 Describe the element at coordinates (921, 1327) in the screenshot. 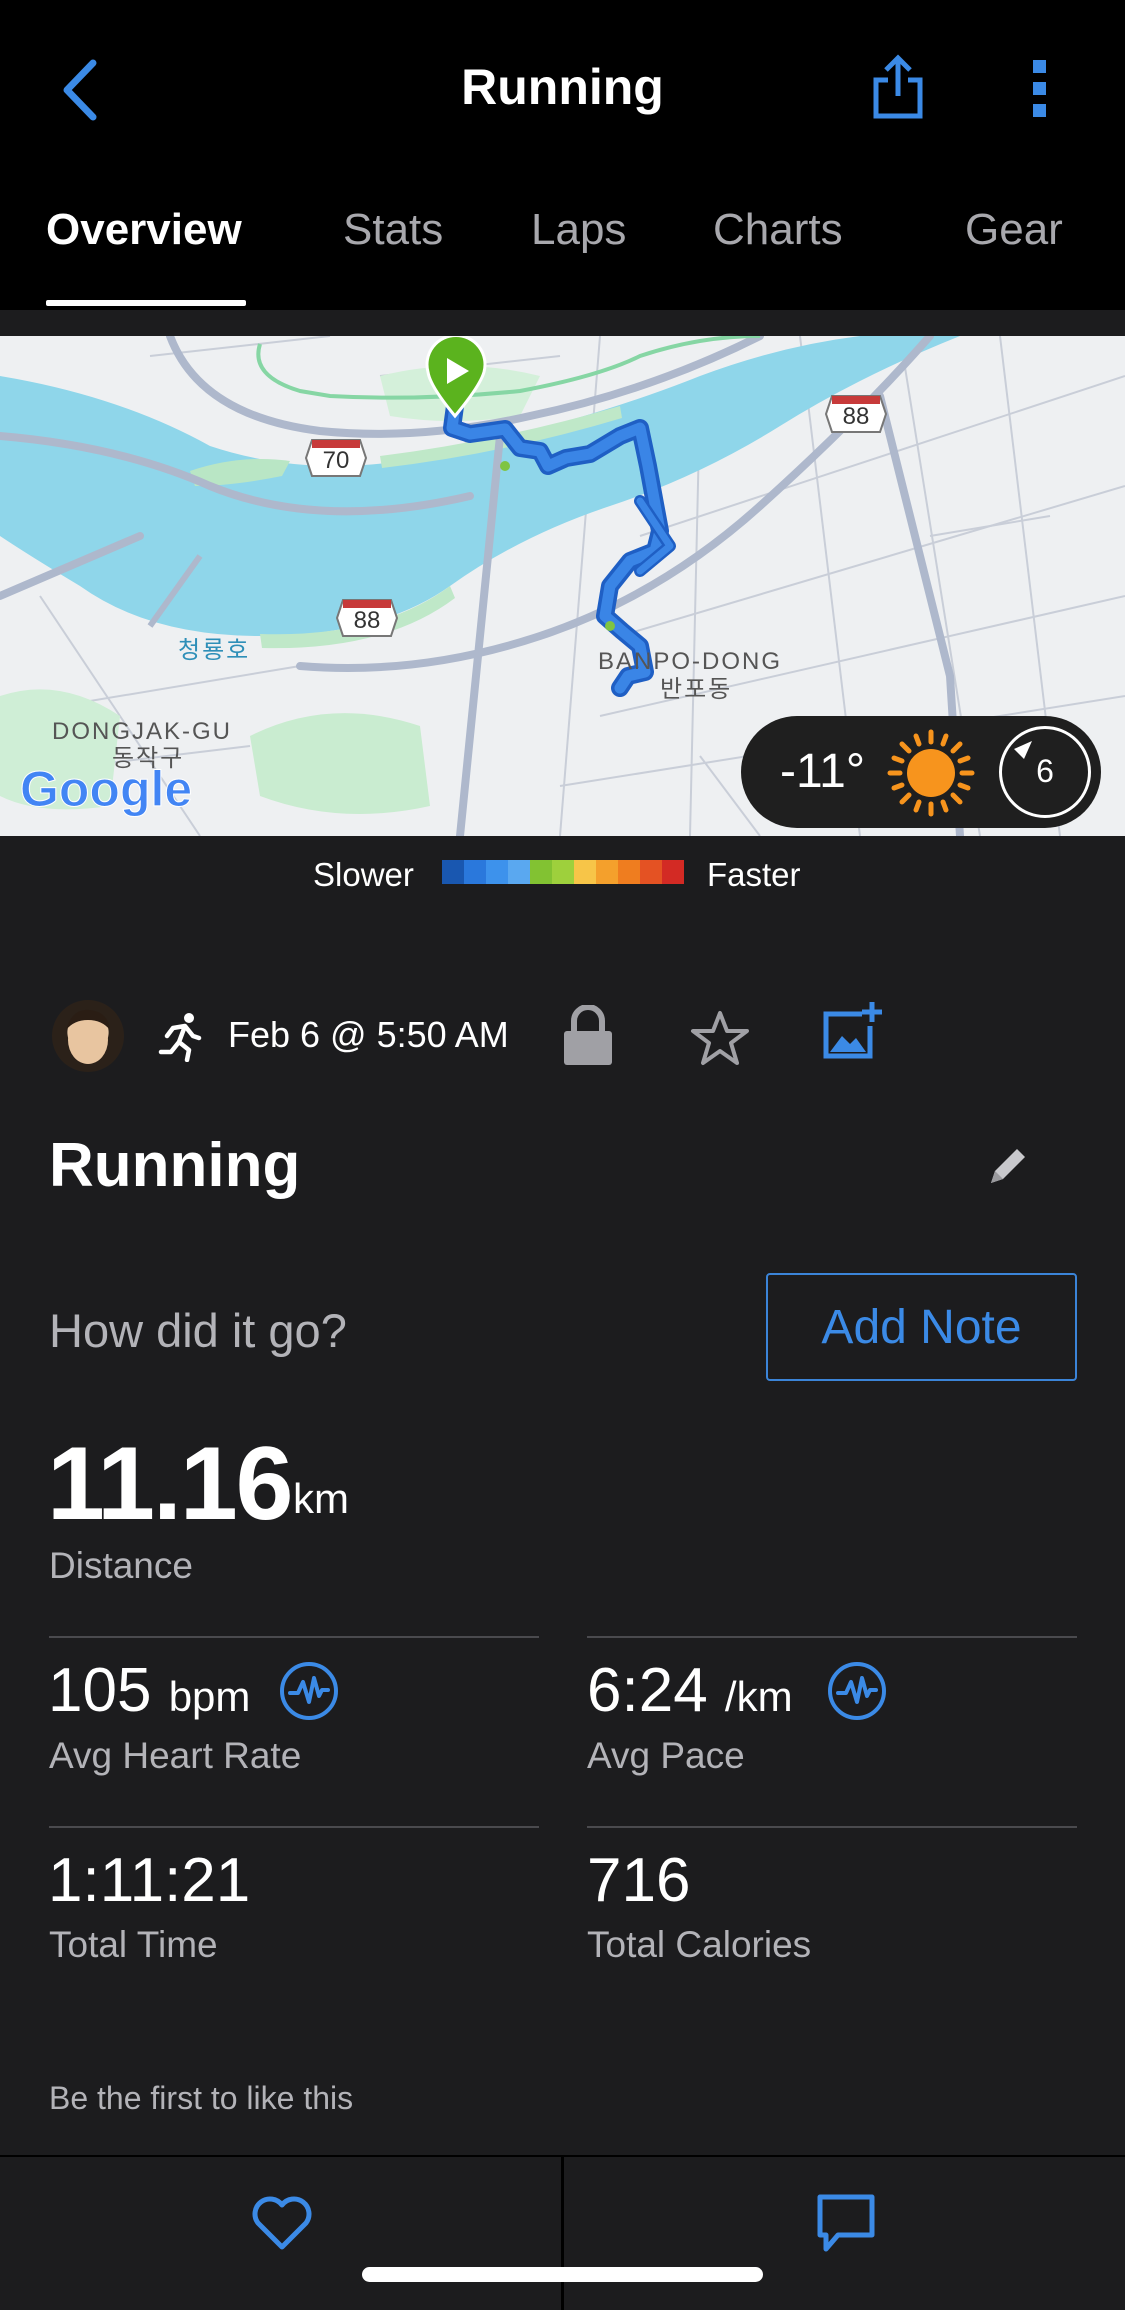

I see `add-note-button: Add Note` at that location.